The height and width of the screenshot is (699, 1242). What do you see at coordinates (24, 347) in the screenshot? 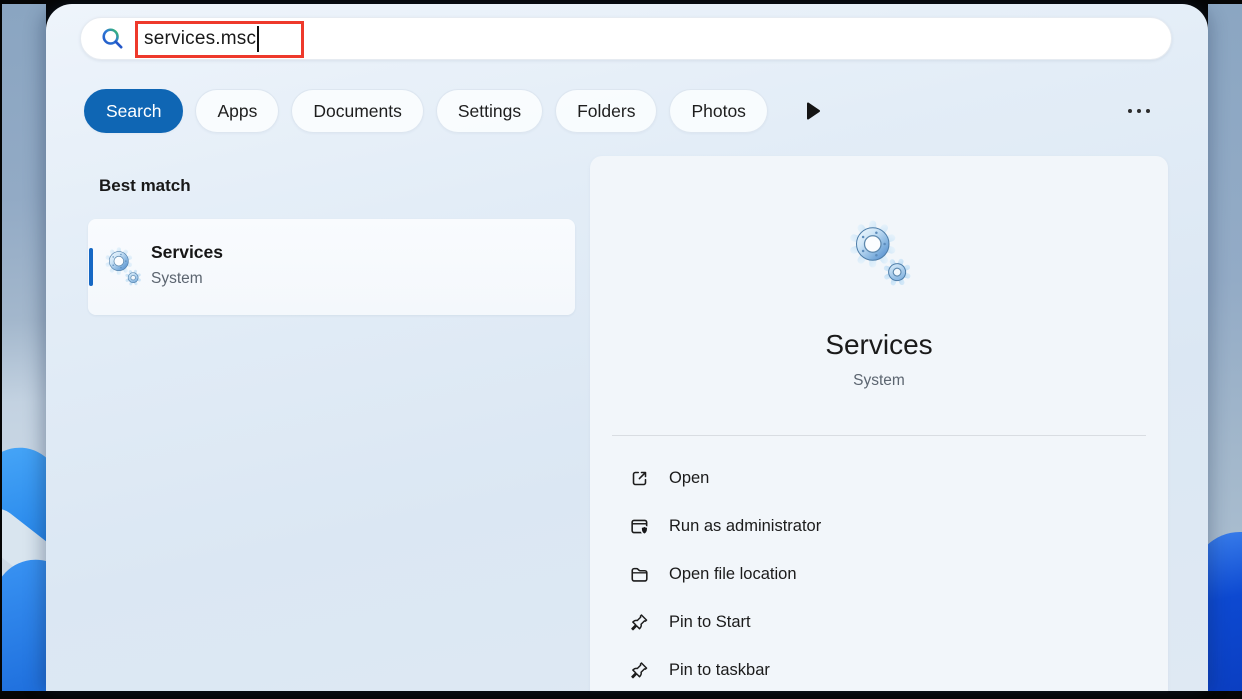
I see `desktop-wallpaper-left` at bounding box center [24, 347].